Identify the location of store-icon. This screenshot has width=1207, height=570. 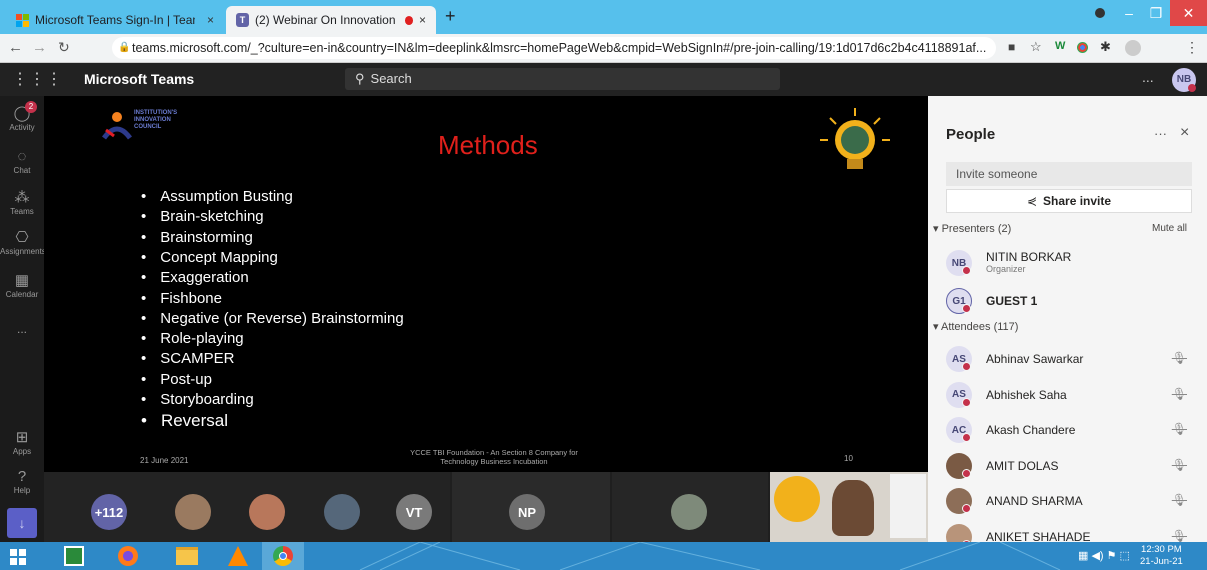
(74, 556).